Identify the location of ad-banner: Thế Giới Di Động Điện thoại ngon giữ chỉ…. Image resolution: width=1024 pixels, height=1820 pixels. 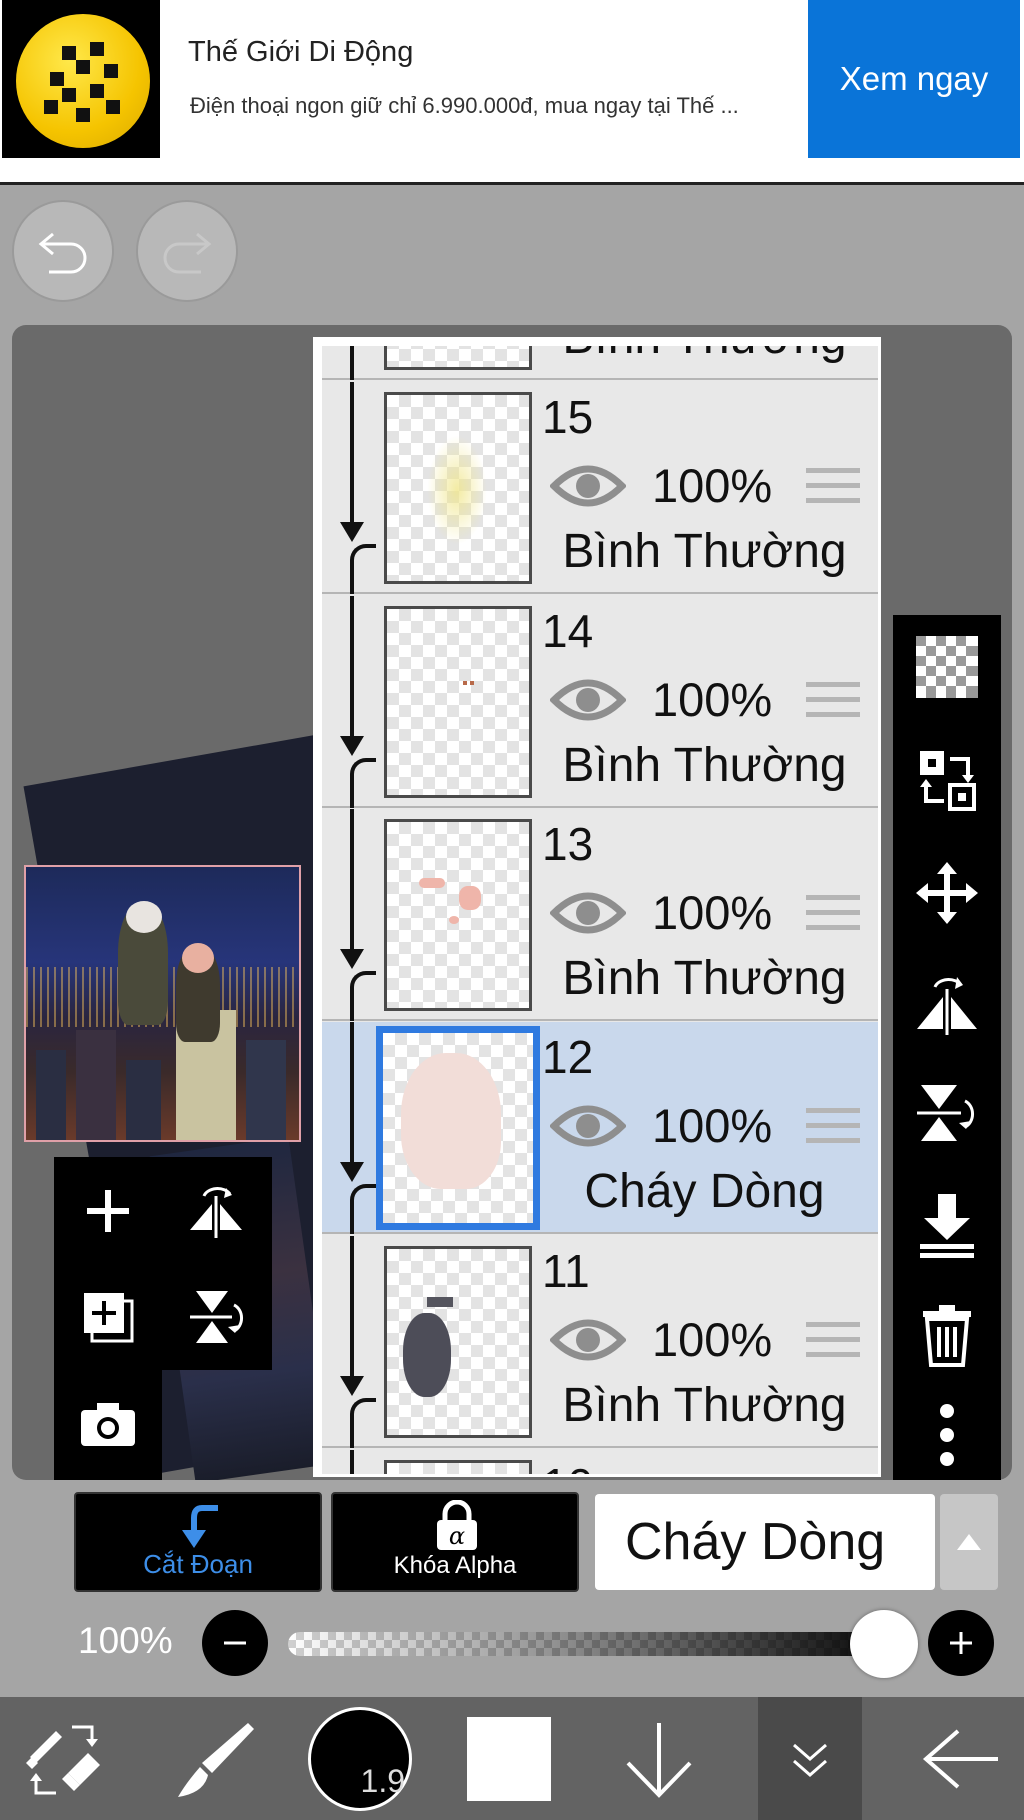
(512, 92).